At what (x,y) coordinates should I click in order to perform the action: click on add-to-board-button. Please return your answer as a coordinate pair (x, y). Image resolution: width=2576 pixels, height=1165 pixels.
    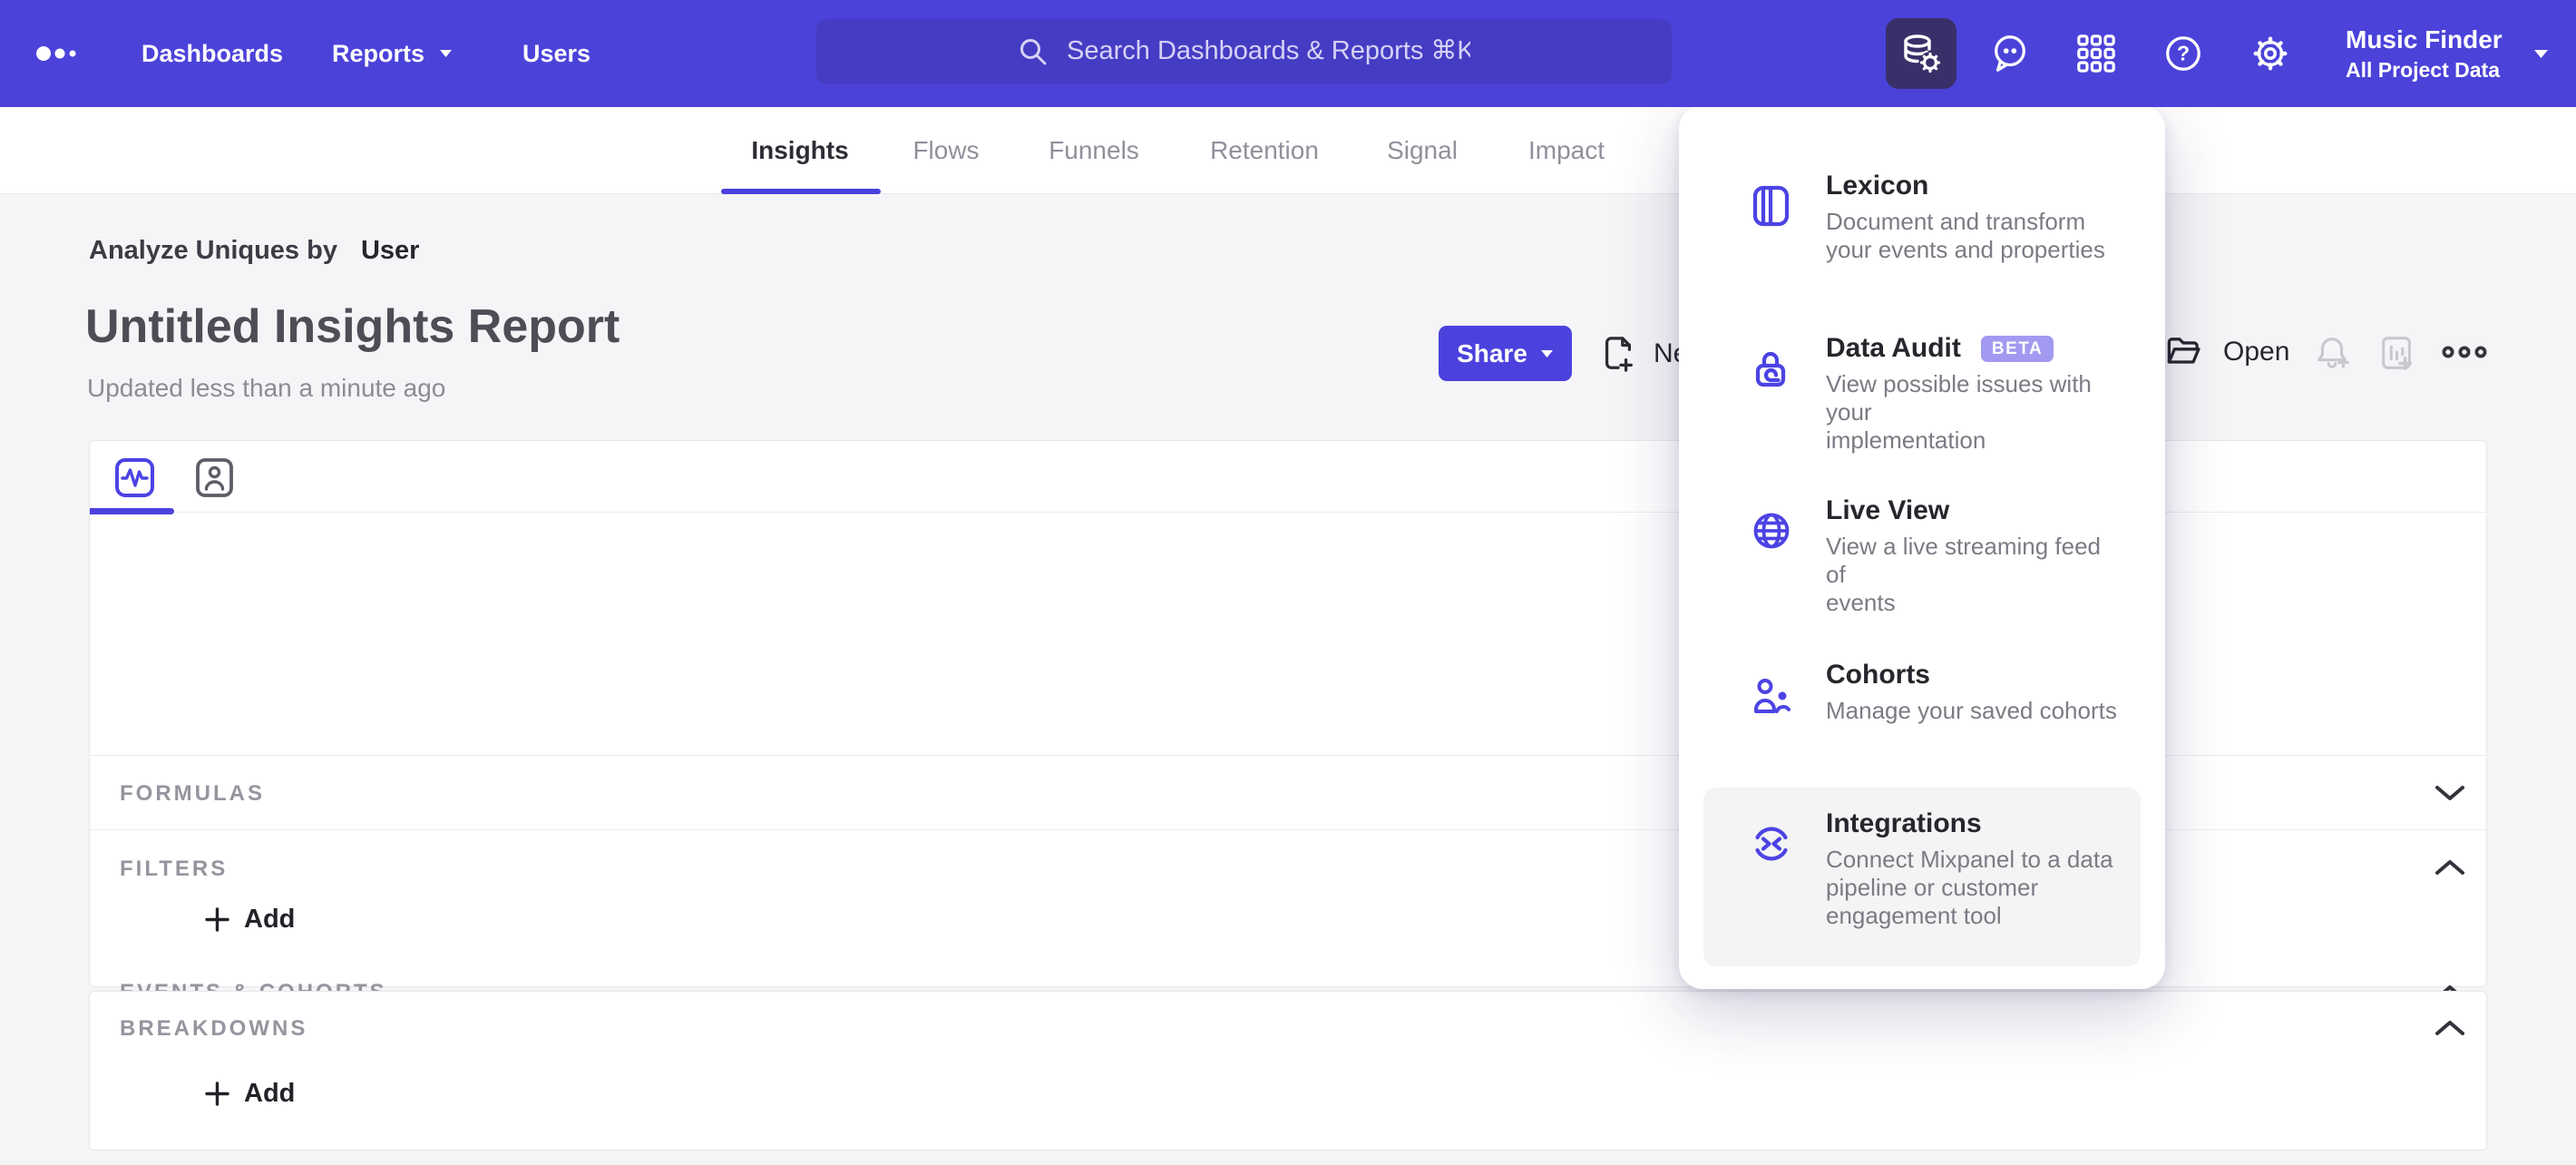
    Looking at the image, I should click on (2397, 353).